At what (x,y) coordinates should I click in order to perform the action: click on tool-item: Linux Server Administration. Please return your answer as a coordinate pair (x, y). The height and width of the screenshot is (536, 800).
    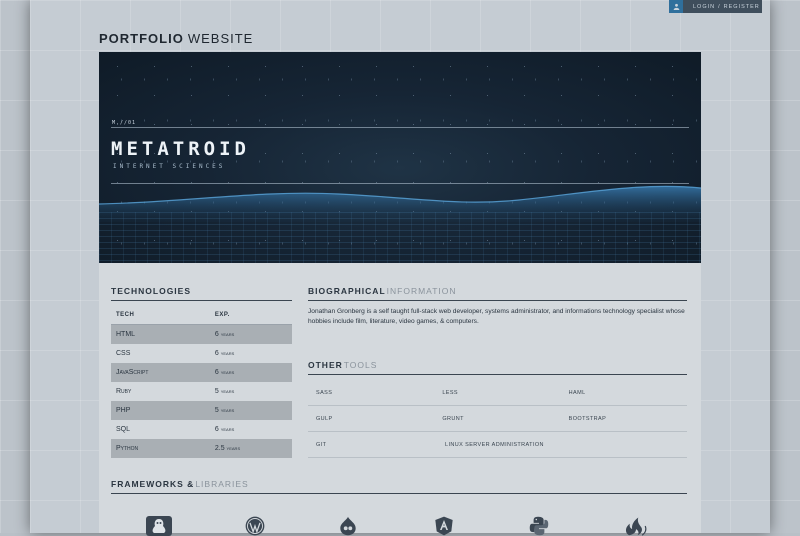
    Looking at the image, I should click on (494, 444).